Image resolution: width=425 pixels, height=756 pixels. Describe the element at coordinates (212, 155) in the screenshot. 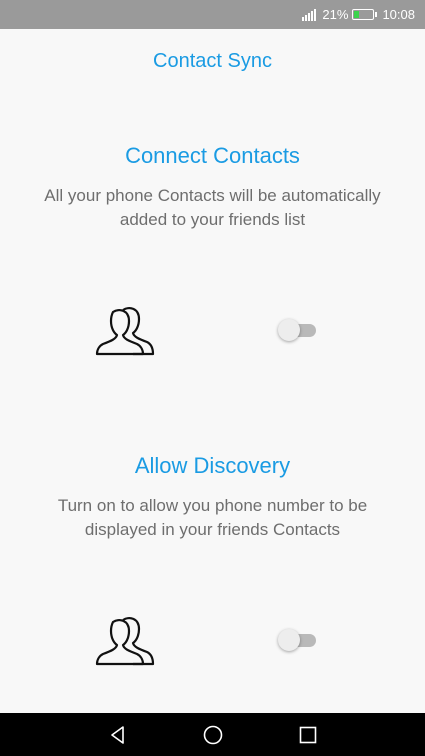

I see `connect-contacts-title: Connect Contacts` at that location.